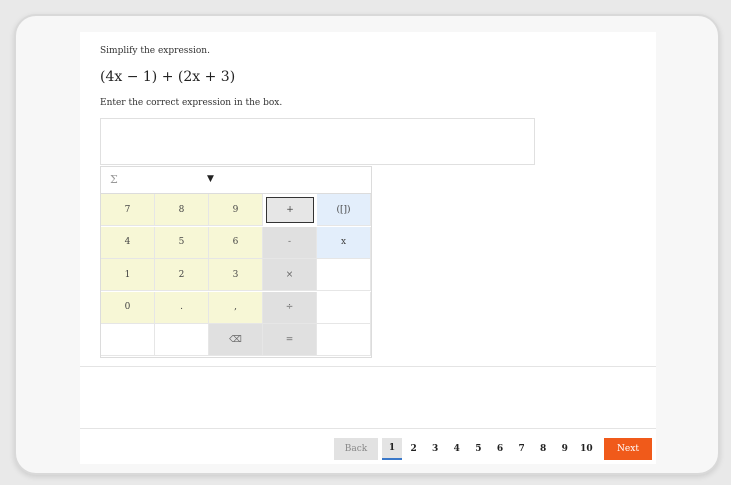  I want to click on page-number: 1, so click(392, 449).